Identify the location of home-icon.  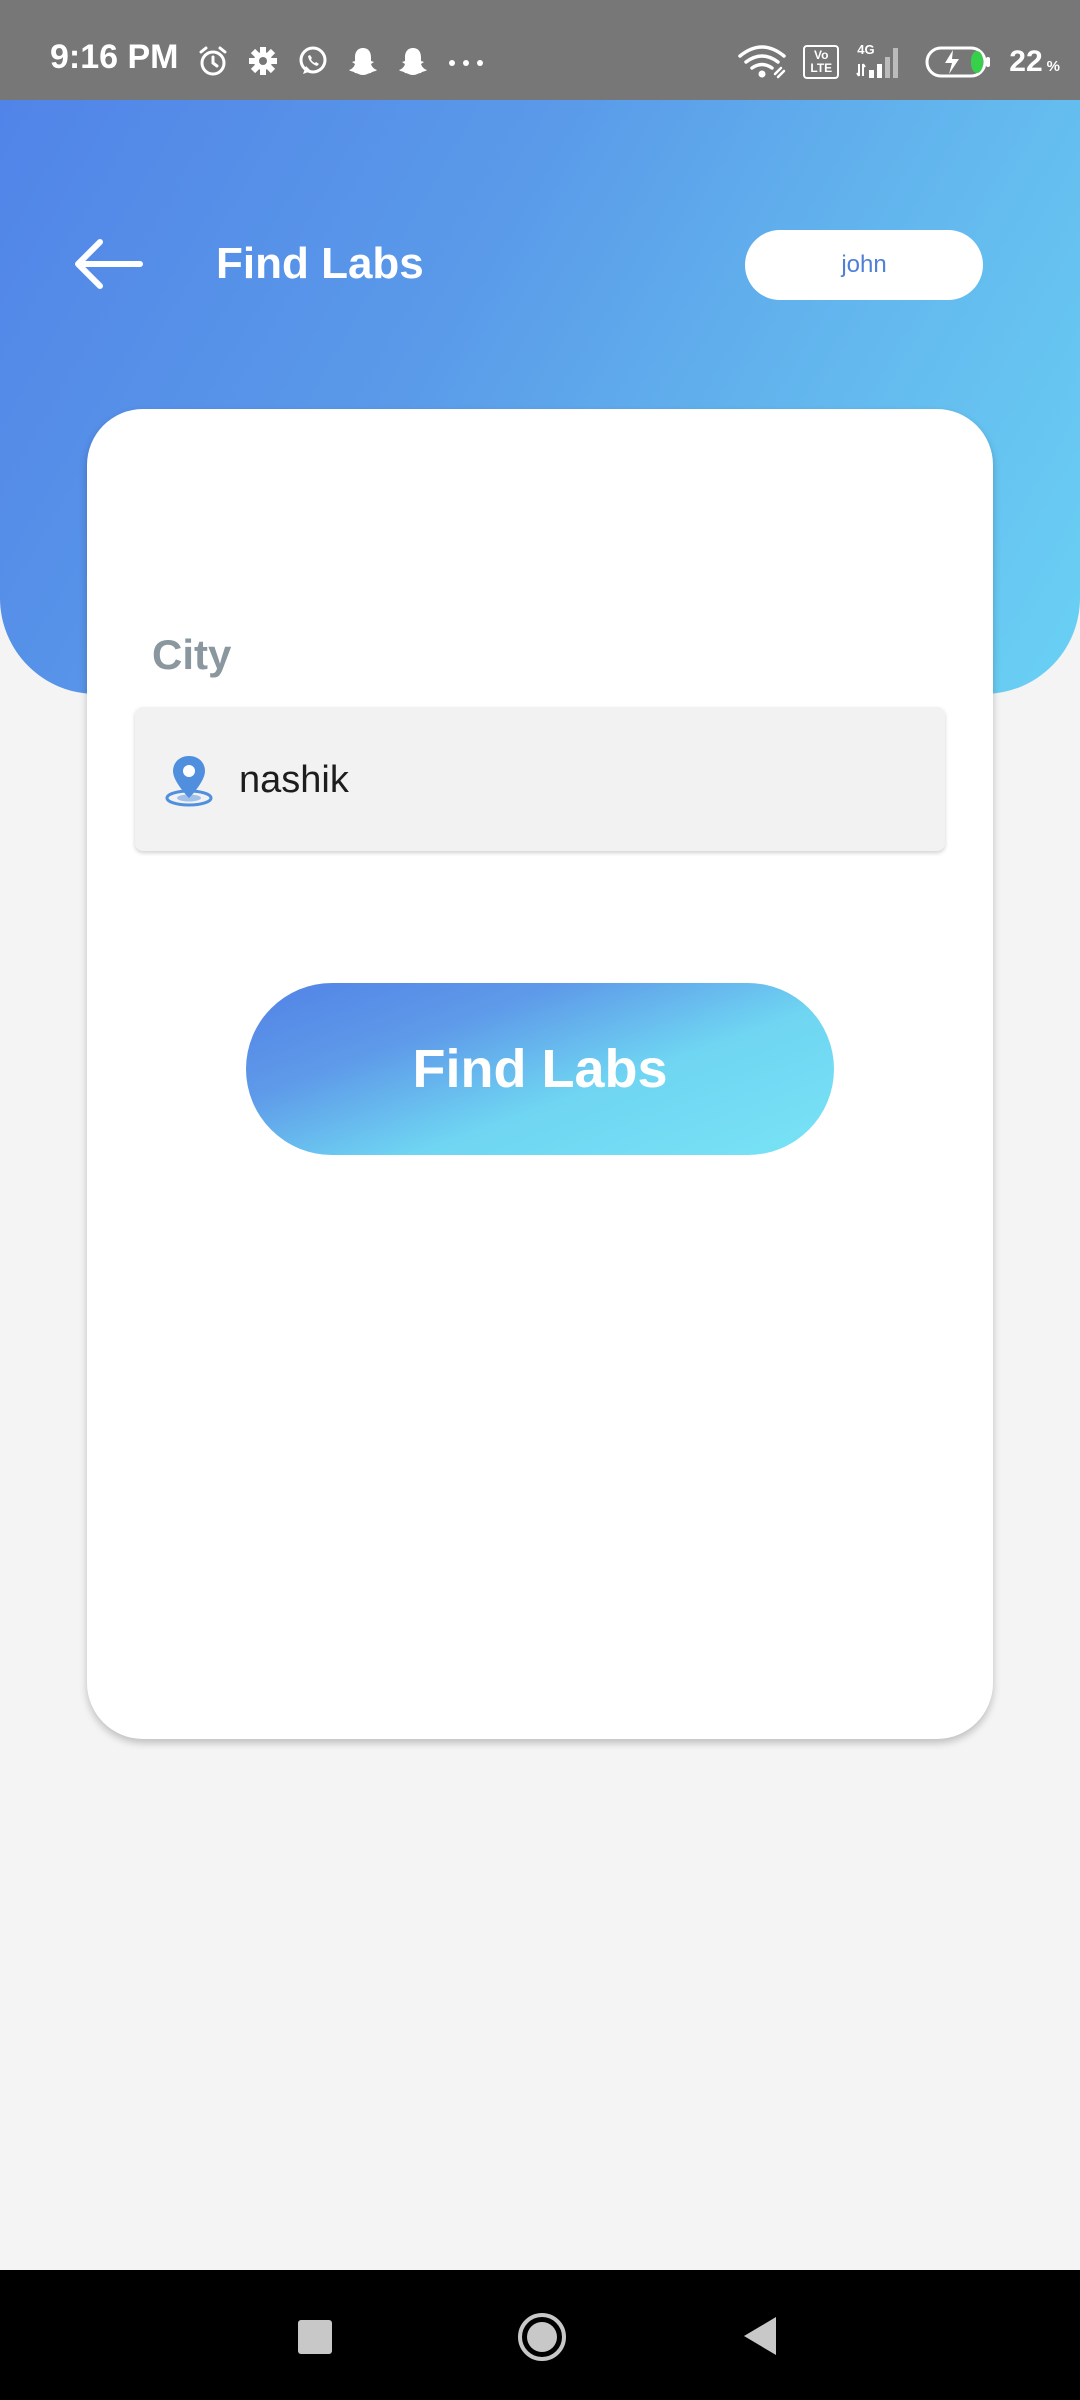
(542, 2337).